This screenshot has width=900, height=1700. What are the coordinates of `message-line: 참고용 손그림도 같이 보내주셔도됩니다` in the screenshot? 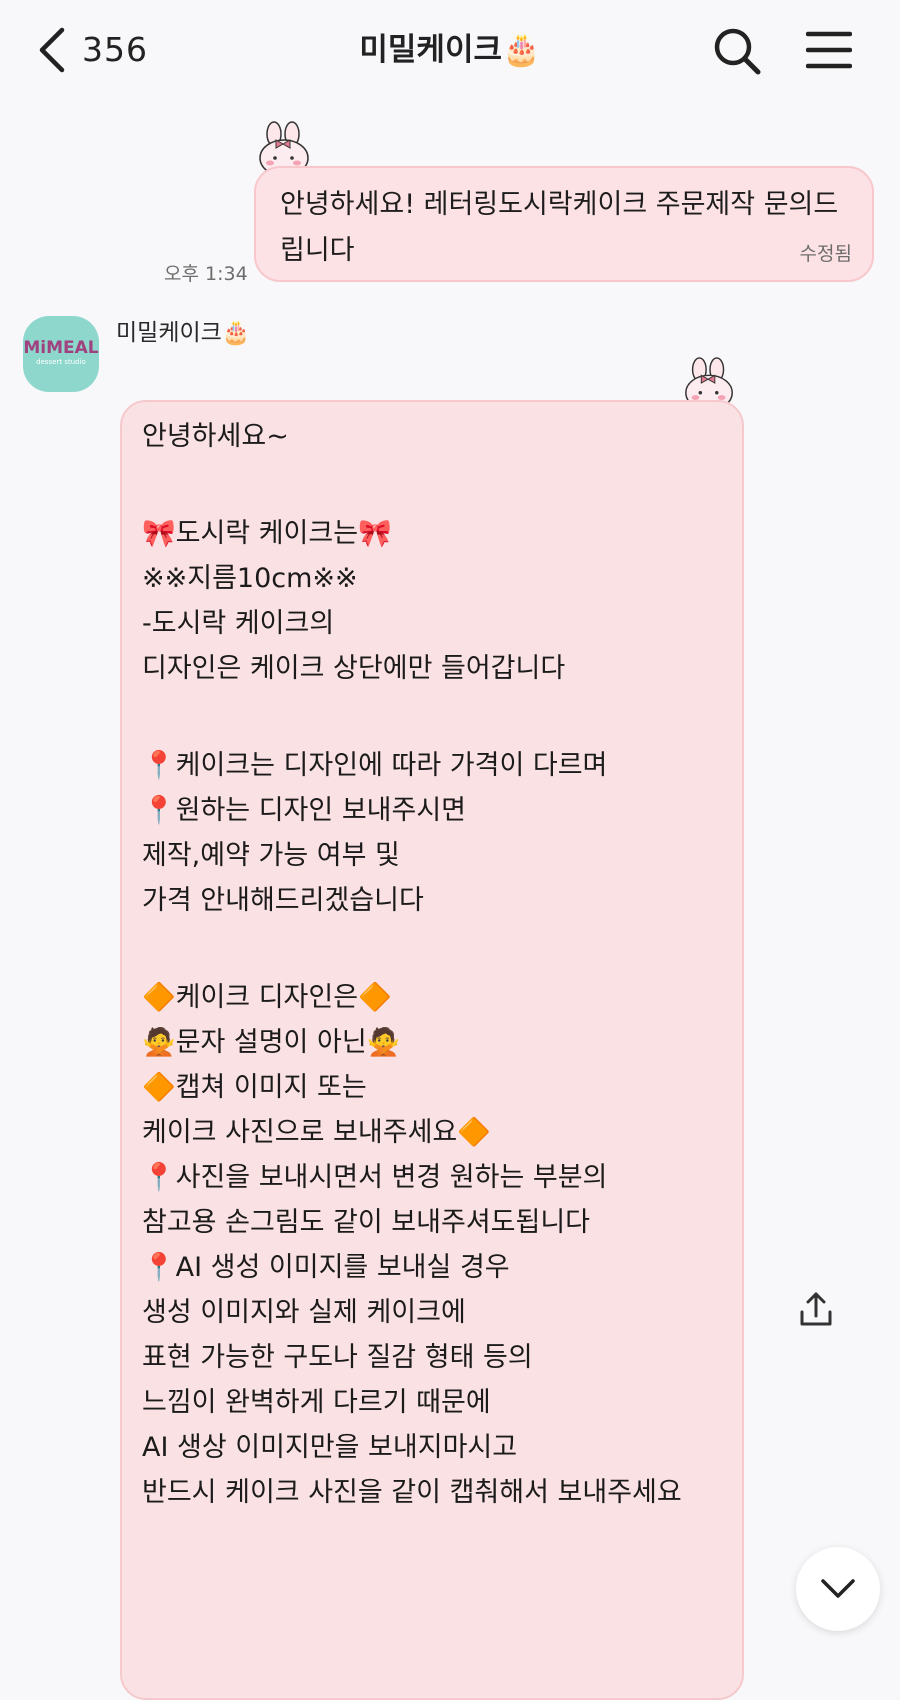 It's located at (366, 1222).